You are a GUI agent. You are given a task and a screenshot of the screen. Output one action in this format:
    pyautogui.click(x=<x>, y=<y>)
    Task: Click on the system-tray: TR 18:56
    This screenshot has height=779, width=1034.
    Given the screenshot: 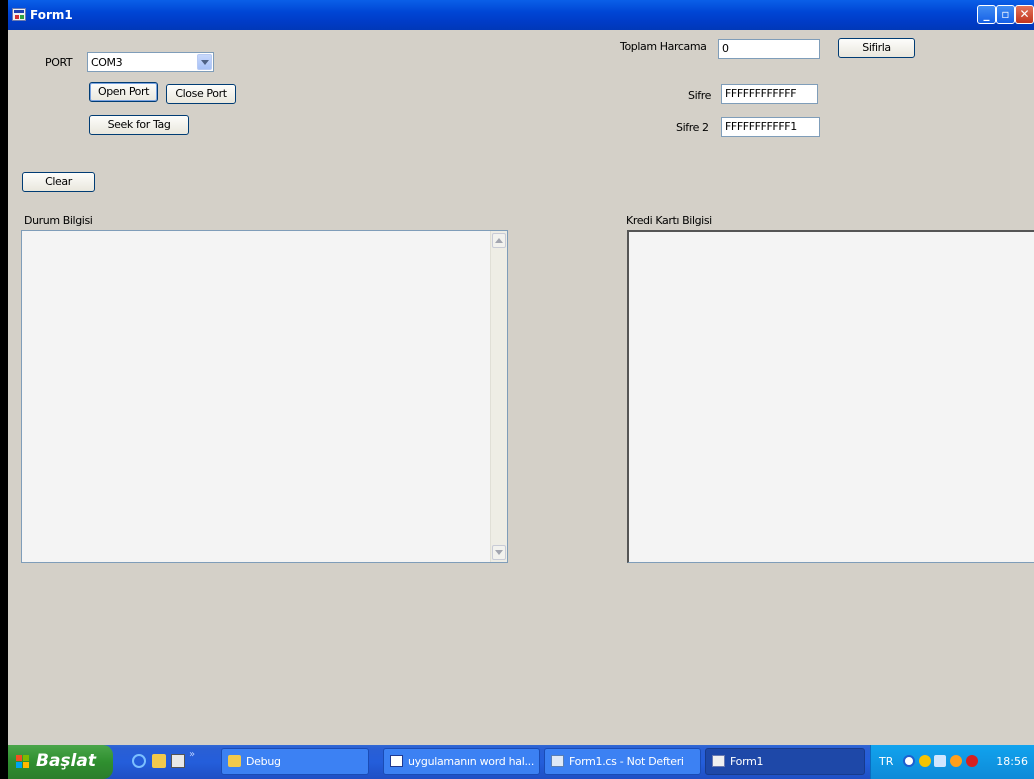 What is the action you would take?
    pyautogui.click(x=952, y=762)
    